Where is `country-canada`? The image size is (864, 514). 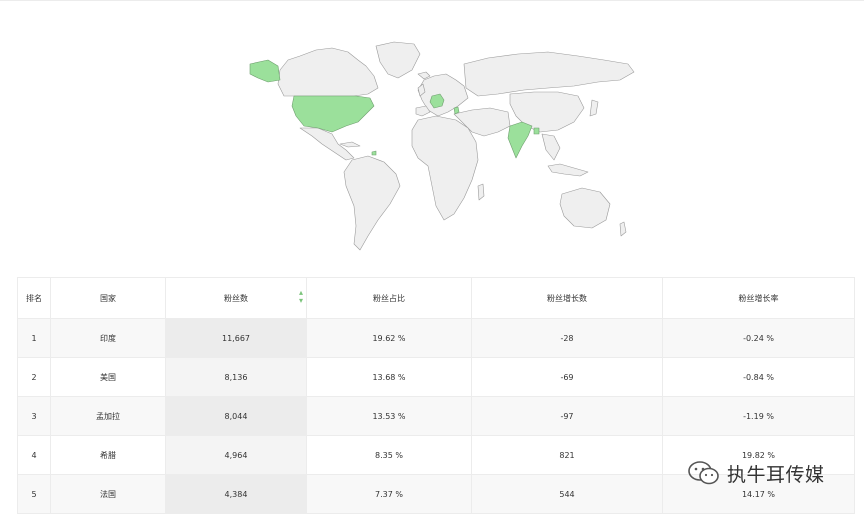 country-canada is located at coordinates (328, 72).